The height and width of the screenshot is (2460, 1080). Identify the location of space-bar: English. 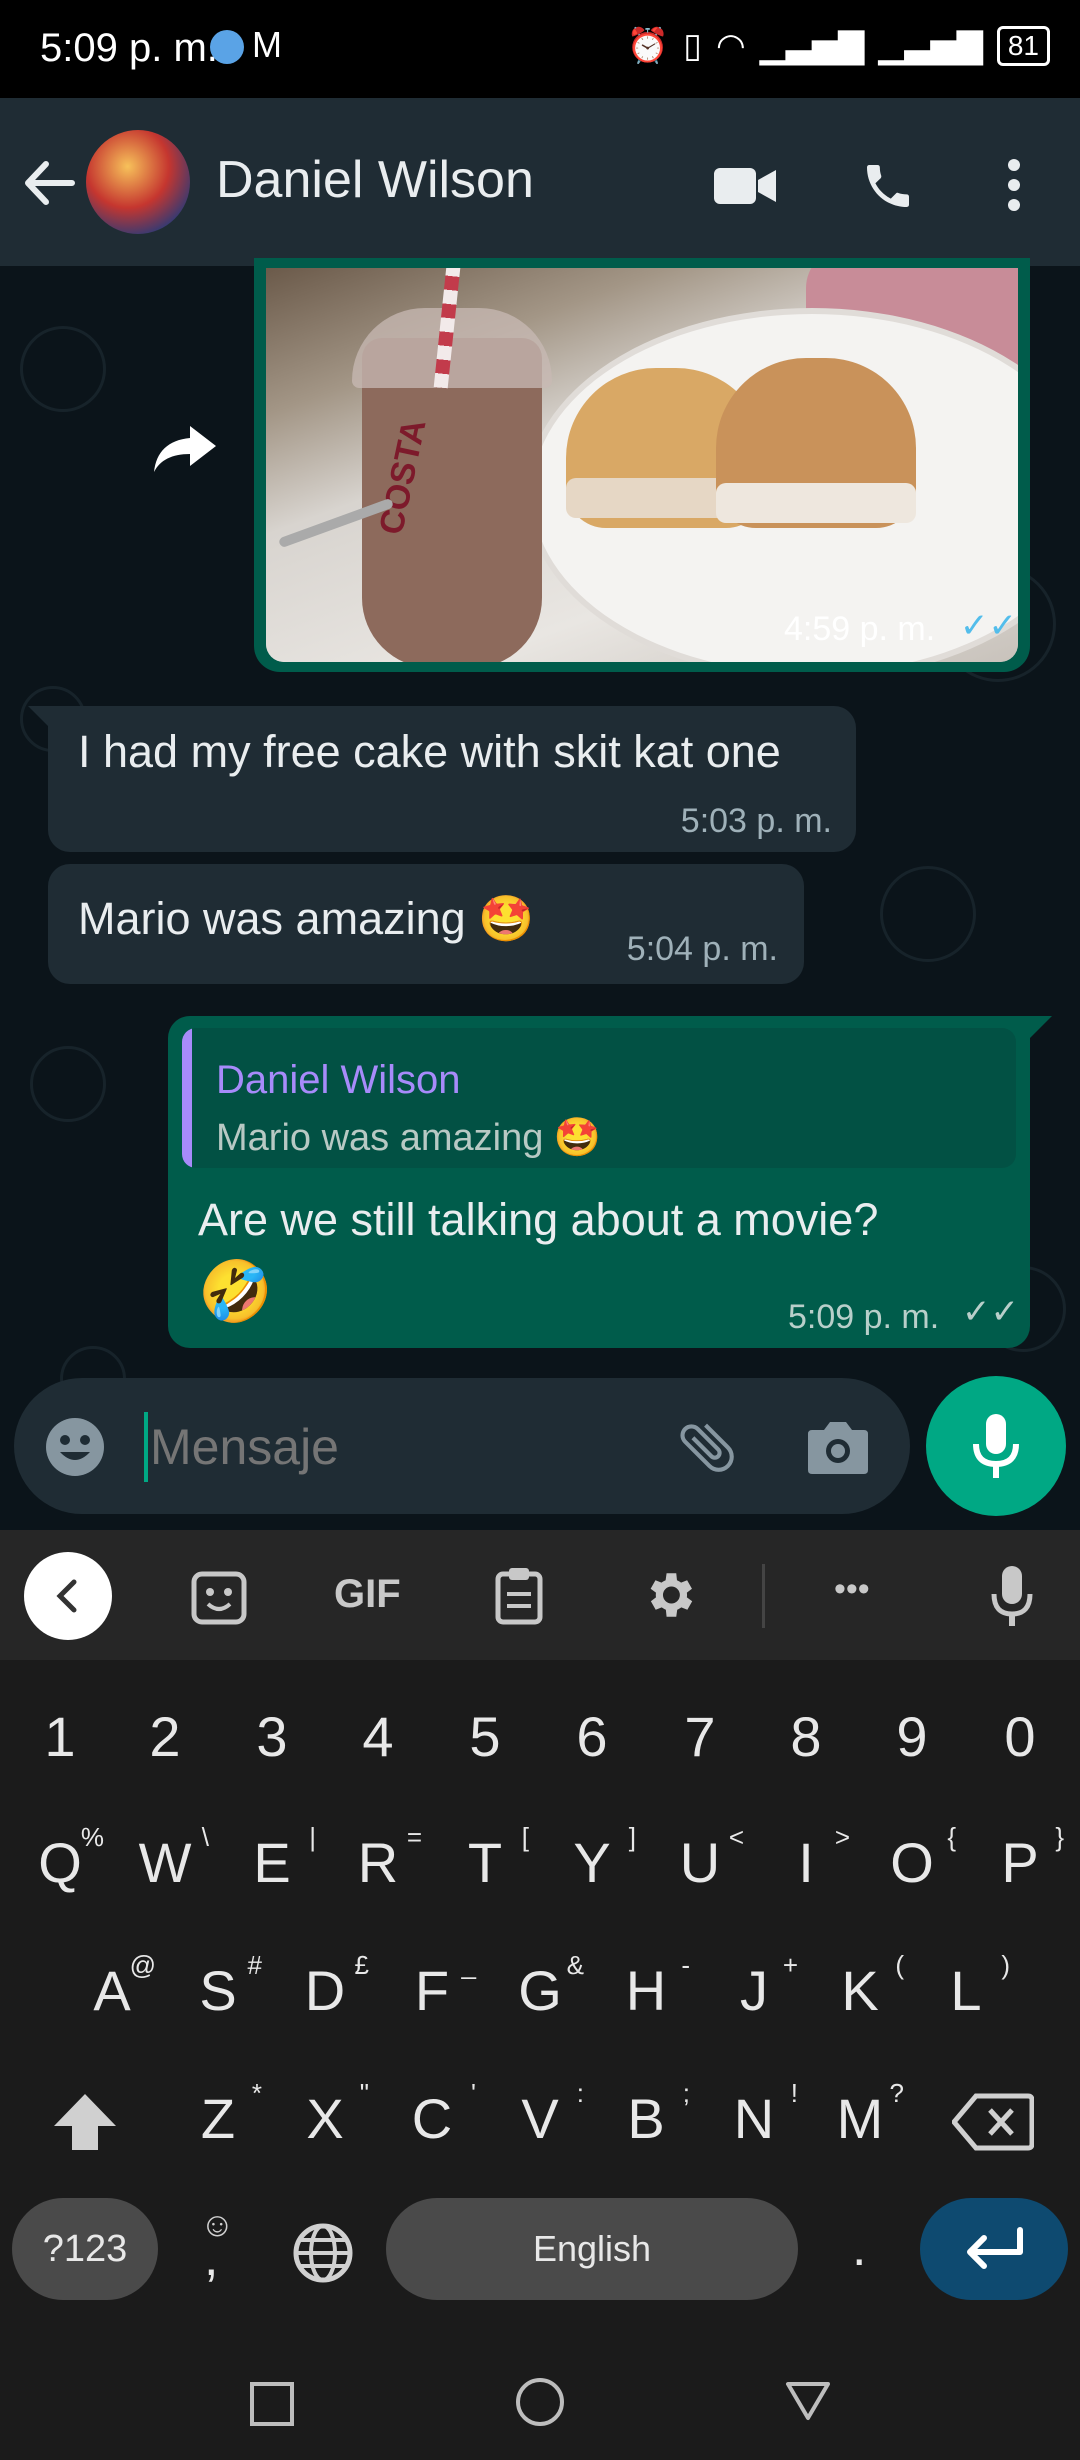
(592, 2249).